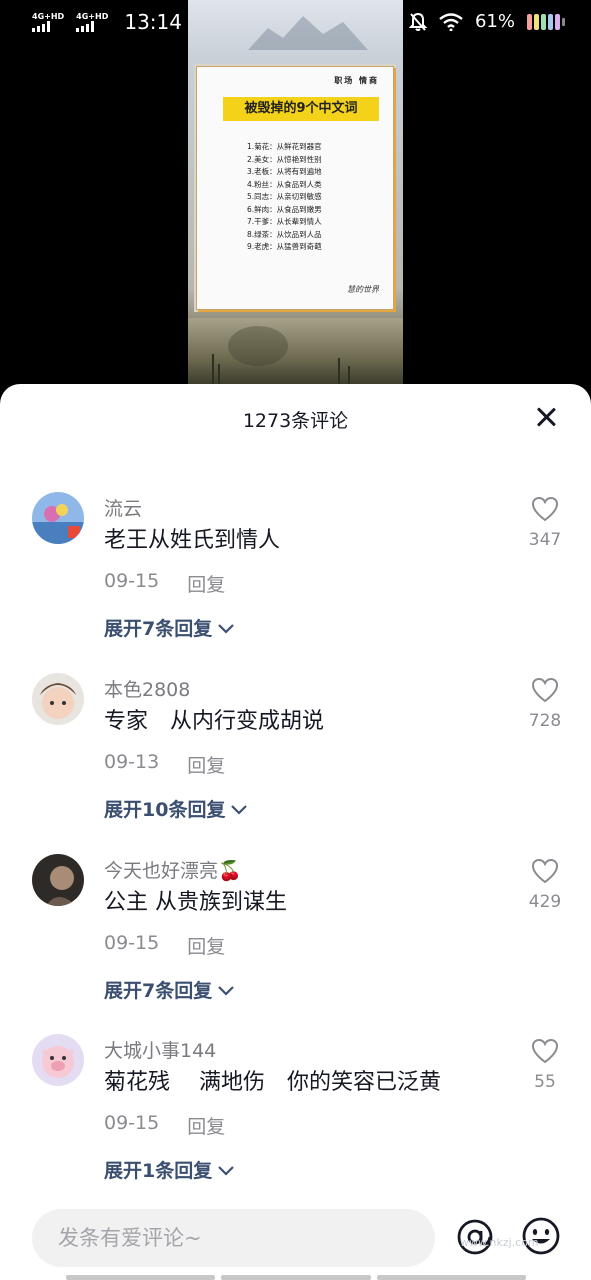 The height and width of the screenshot is (1280, 591). I want to click on home-indicator, so click(296, 1277).